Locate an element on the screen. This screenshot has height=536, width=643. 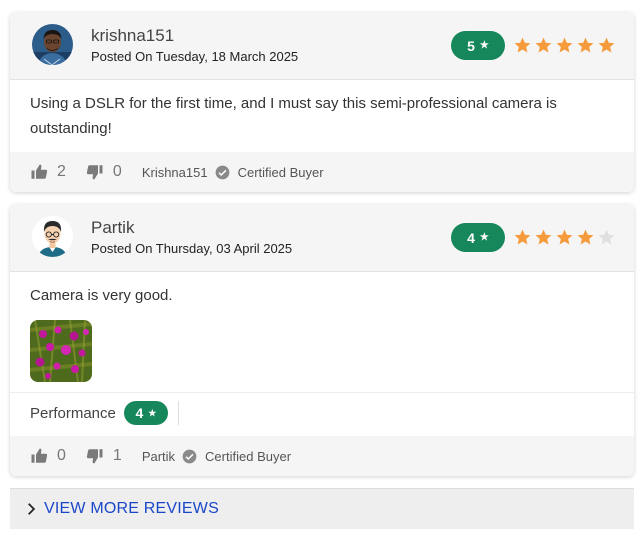
performance-rating-row: Performance 4 ★ is located at coordinates (322, 412).